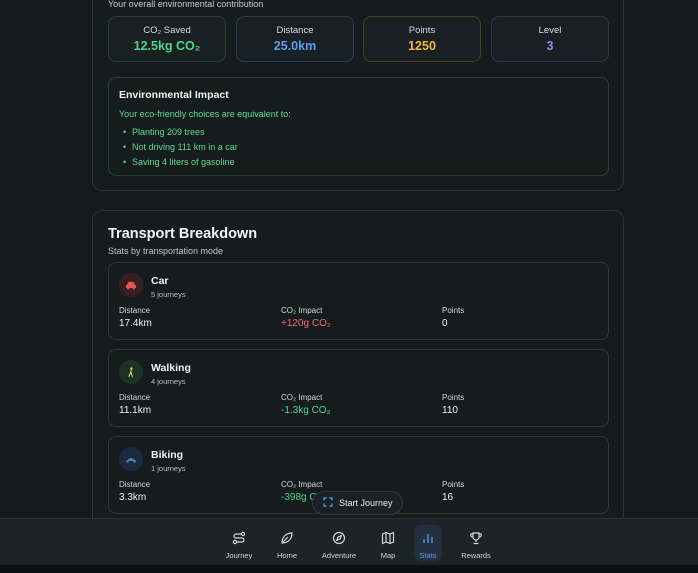 The height and width of the screenshot is (573, 698). What do you see at coordinates (160, 281) in the screenshot?
I see `mode-name: Car` at bounding box center [160, 281].